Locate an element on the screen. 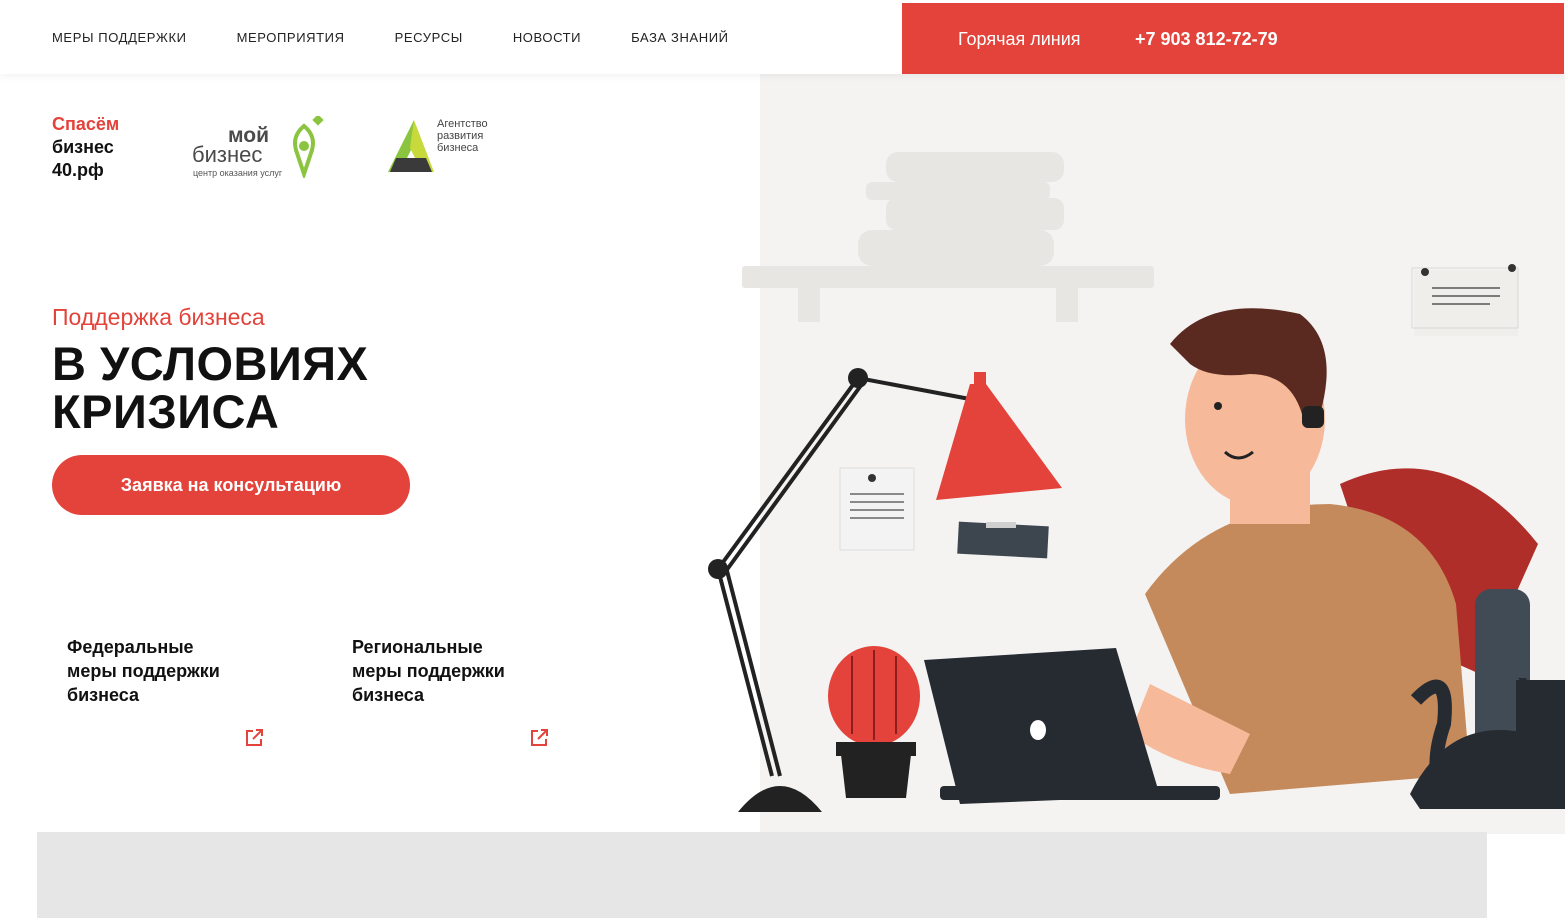 This screenshot has height=918, width=1565. hotline-phone-link: +7 903 812-72-79 is located at coordinates (1206, 39).